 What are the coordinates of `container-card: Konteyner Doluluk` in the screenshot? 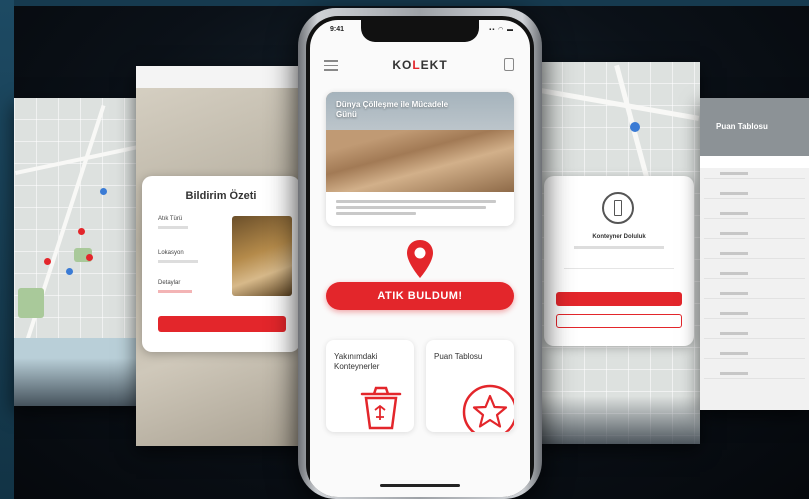 It's located at (619, 261).